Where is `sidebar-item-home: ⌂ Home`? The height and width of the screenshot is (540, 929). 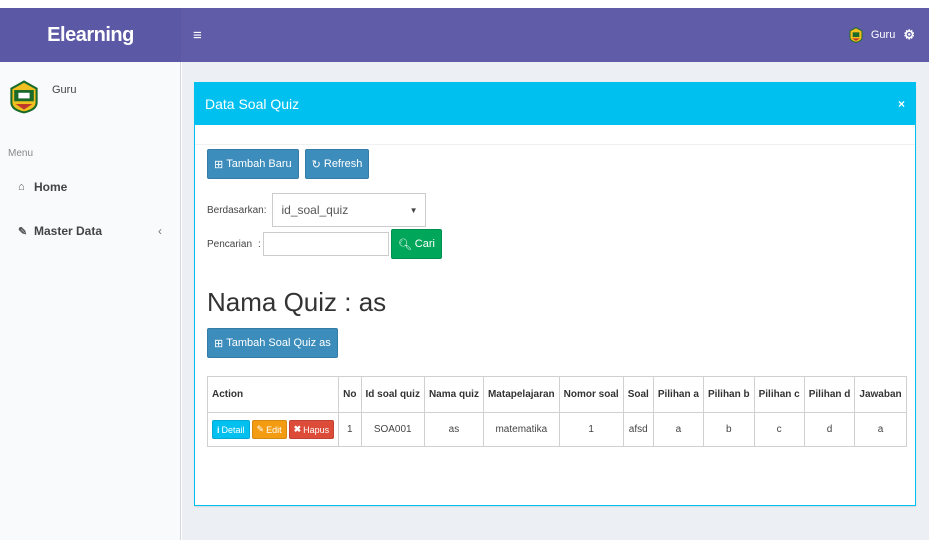
sidebar-item-home: ⌂ Home is located at coordinates (90, 187).